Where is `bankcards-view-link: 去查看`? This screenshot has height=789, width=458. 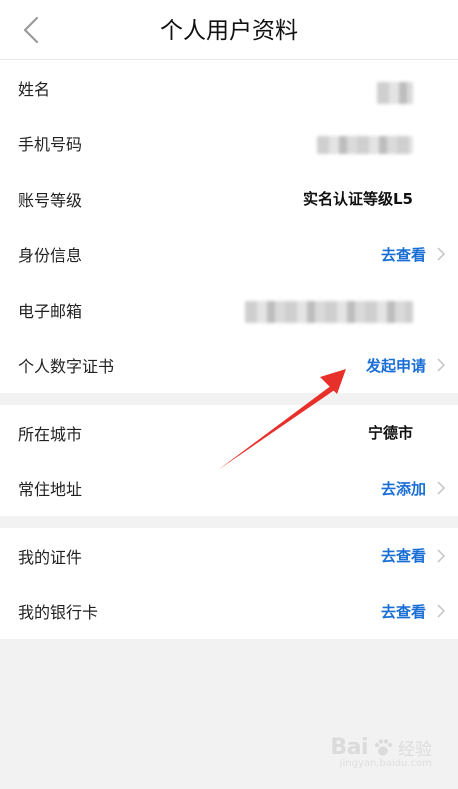 bankcards-view-link: 去查看 is located at coordinates (403, 611).